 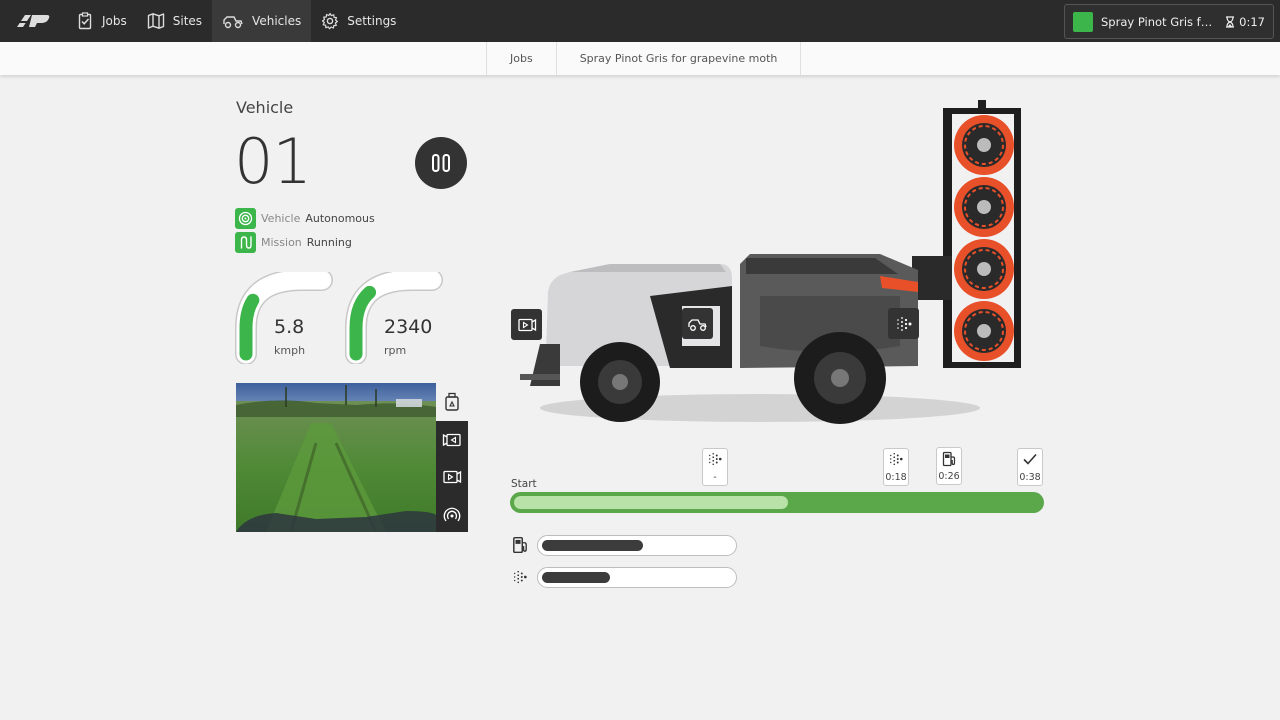 I want to click on timeline-marker-spray: 0:18, so click(x=896, y=467).